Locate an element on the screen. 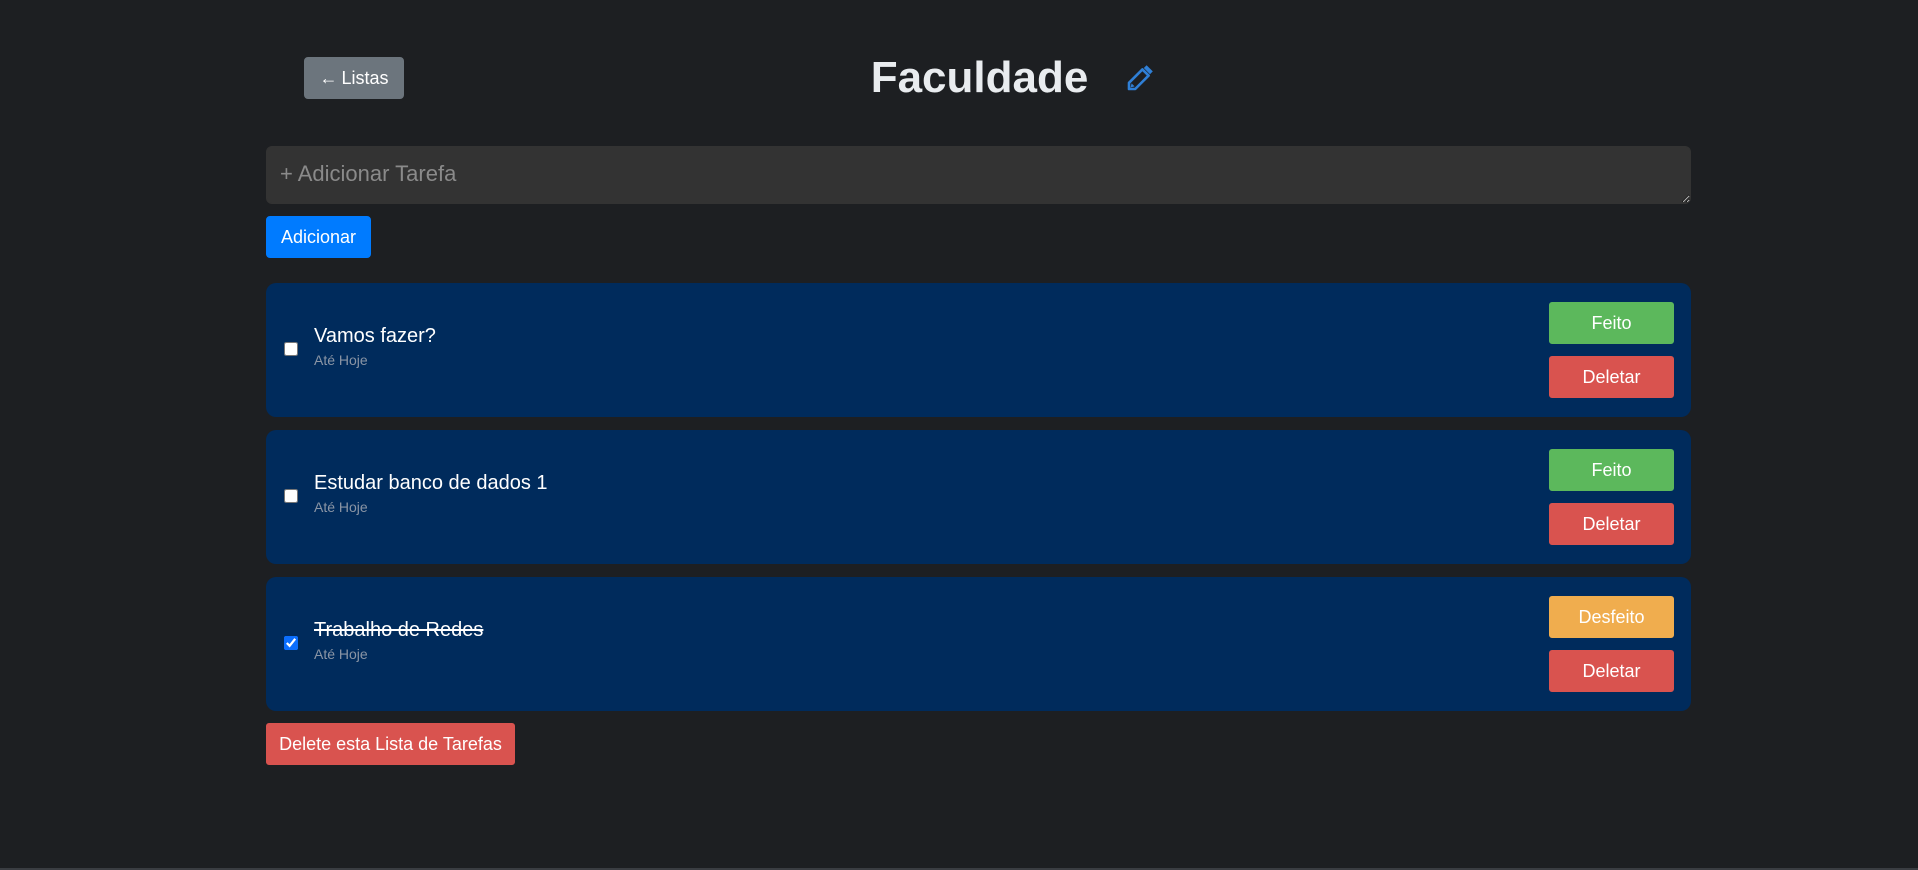 This screenshot has width=1918, height=870. page-title: Faculdade is located at coordinates (979, 77).